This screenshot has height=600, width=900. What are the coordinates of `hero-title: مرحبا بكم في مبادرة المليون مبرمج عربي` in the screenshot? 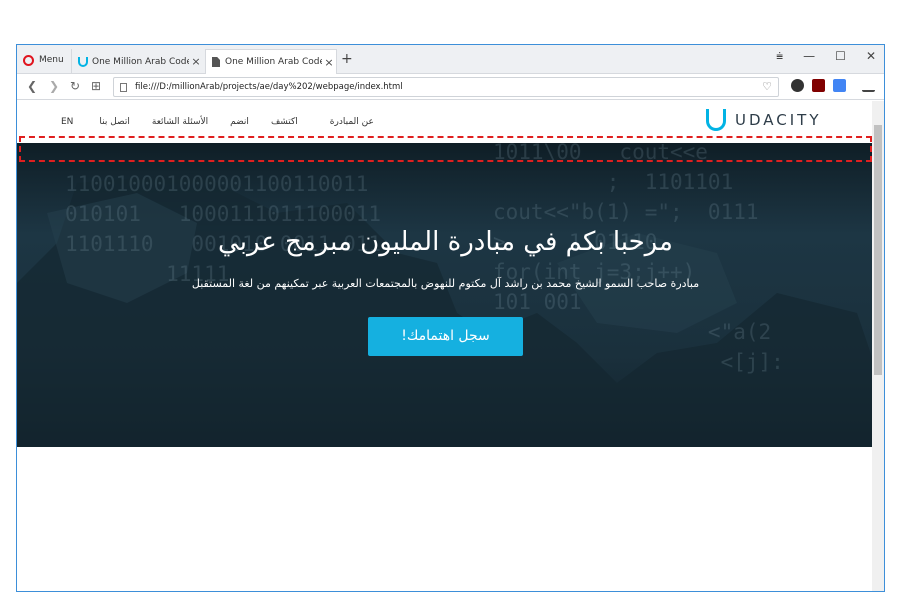 It's located at (445, 242).